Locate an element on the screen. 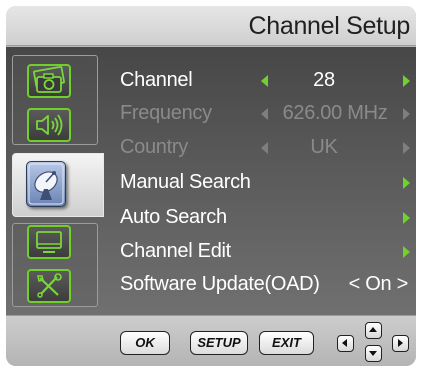 The width and height of the screenshot is (421, 371). software-update-label: Software Update(OAD) is located at coordinates (220, 284).